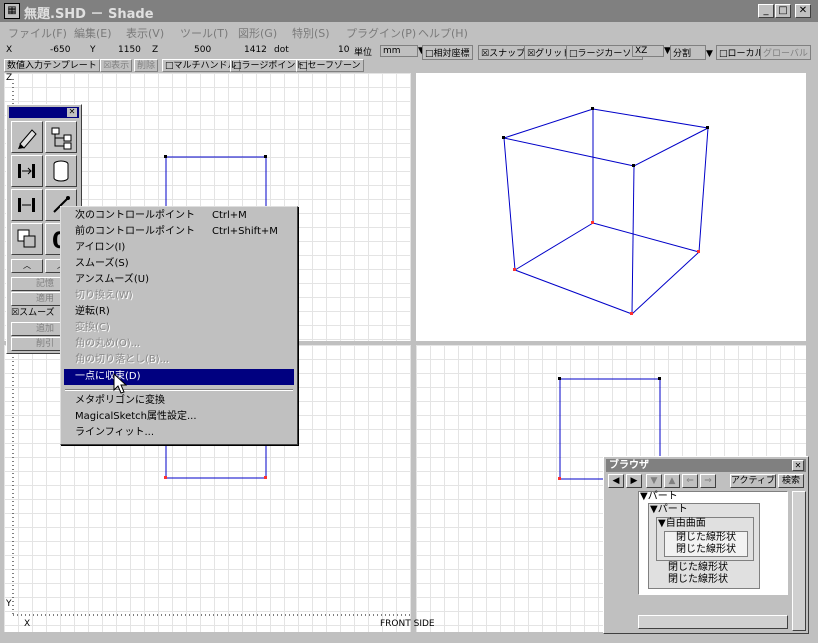 Image resolution: width=818 pixels, height=643 pixels. What do you see at coordinates (120, 383) in the screenshot?
I see `mouse-cursor-icon` at bounding box center [120, 383].